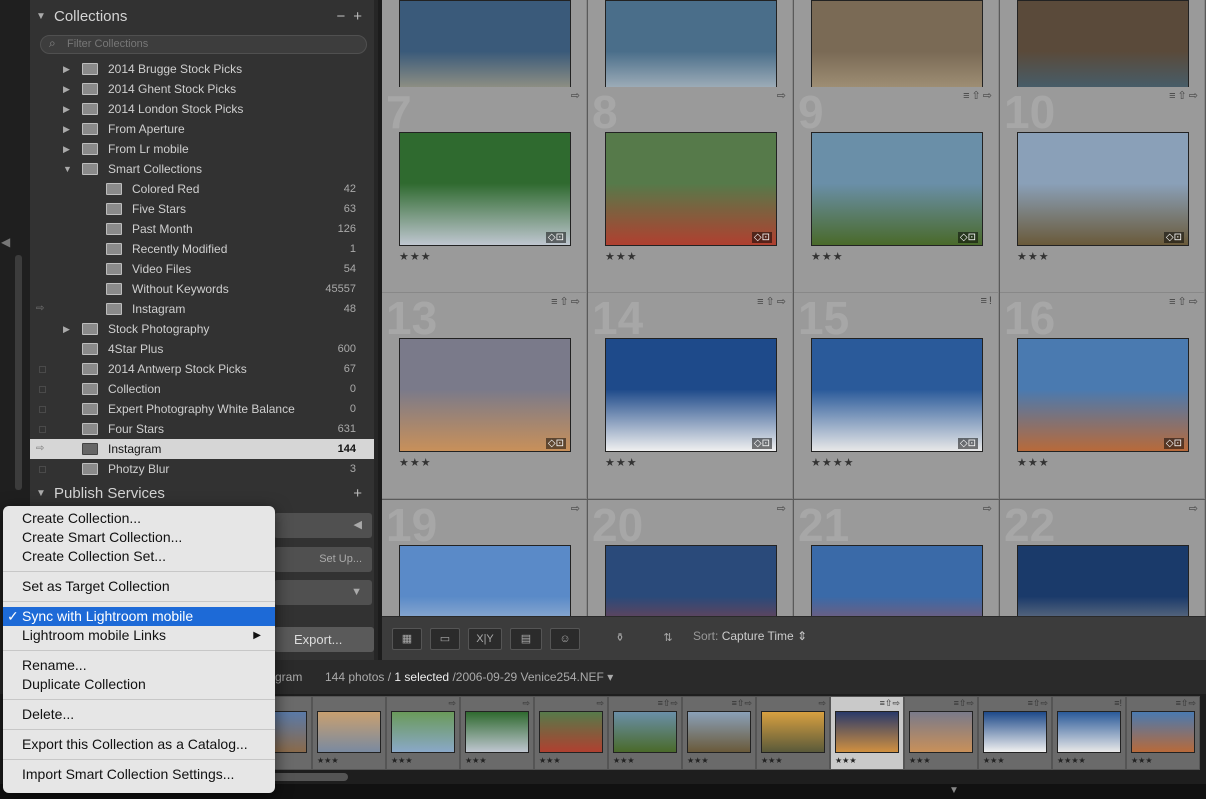 The image size is (1206, 799). What do you see at coordinates (202, 469) in the screenshot?
I see `collection-row: Photzy Blur 3` at bounding box center [202, 469].